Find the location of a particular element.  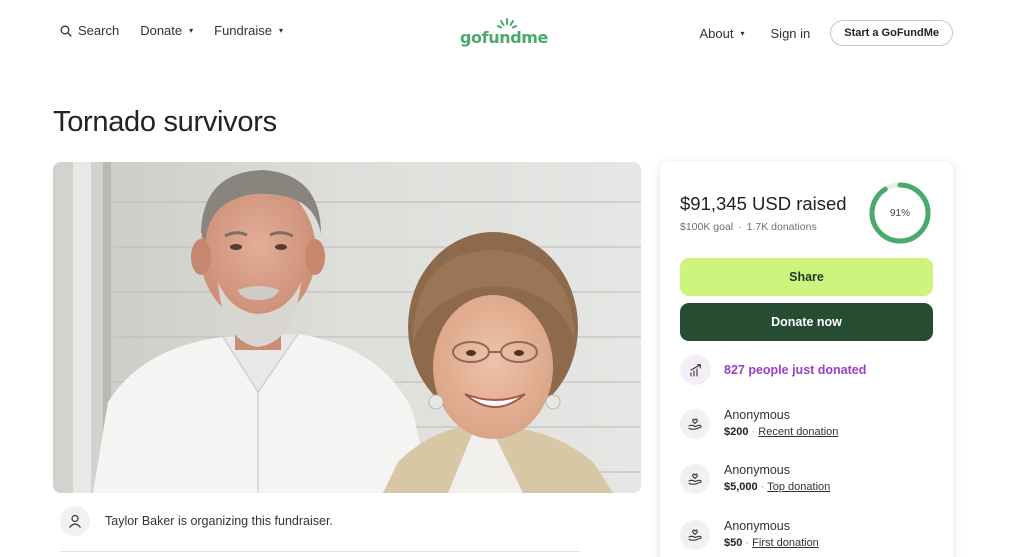

donor-details: $200 · Recent donation is located at coordinates (781, 432).